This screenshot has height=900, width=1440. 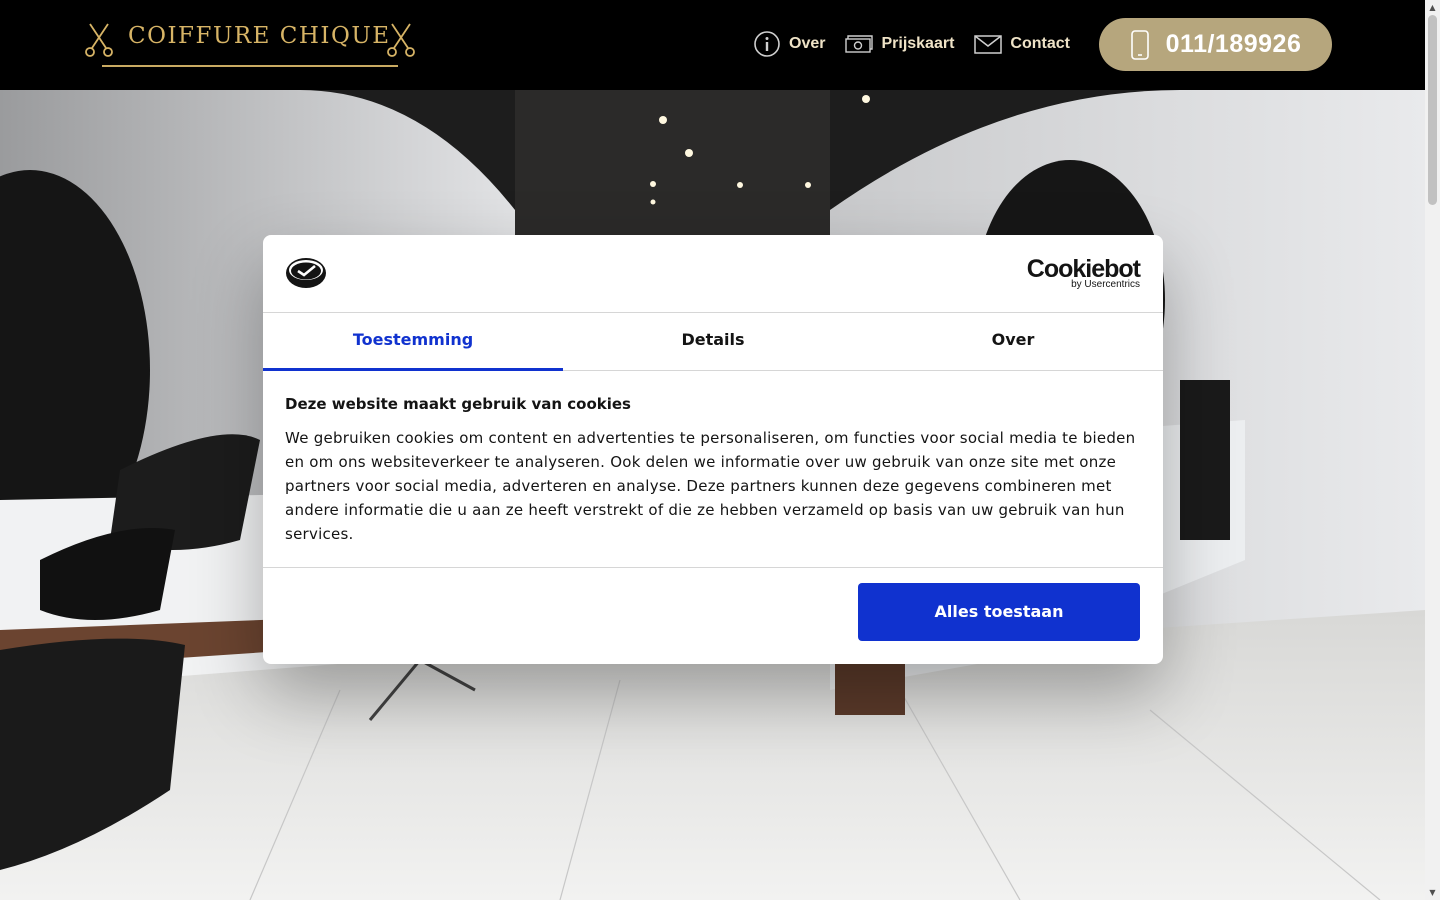 I want to click on scroll-down-arrow-icon: ▼, so click(x=1432, y=892).